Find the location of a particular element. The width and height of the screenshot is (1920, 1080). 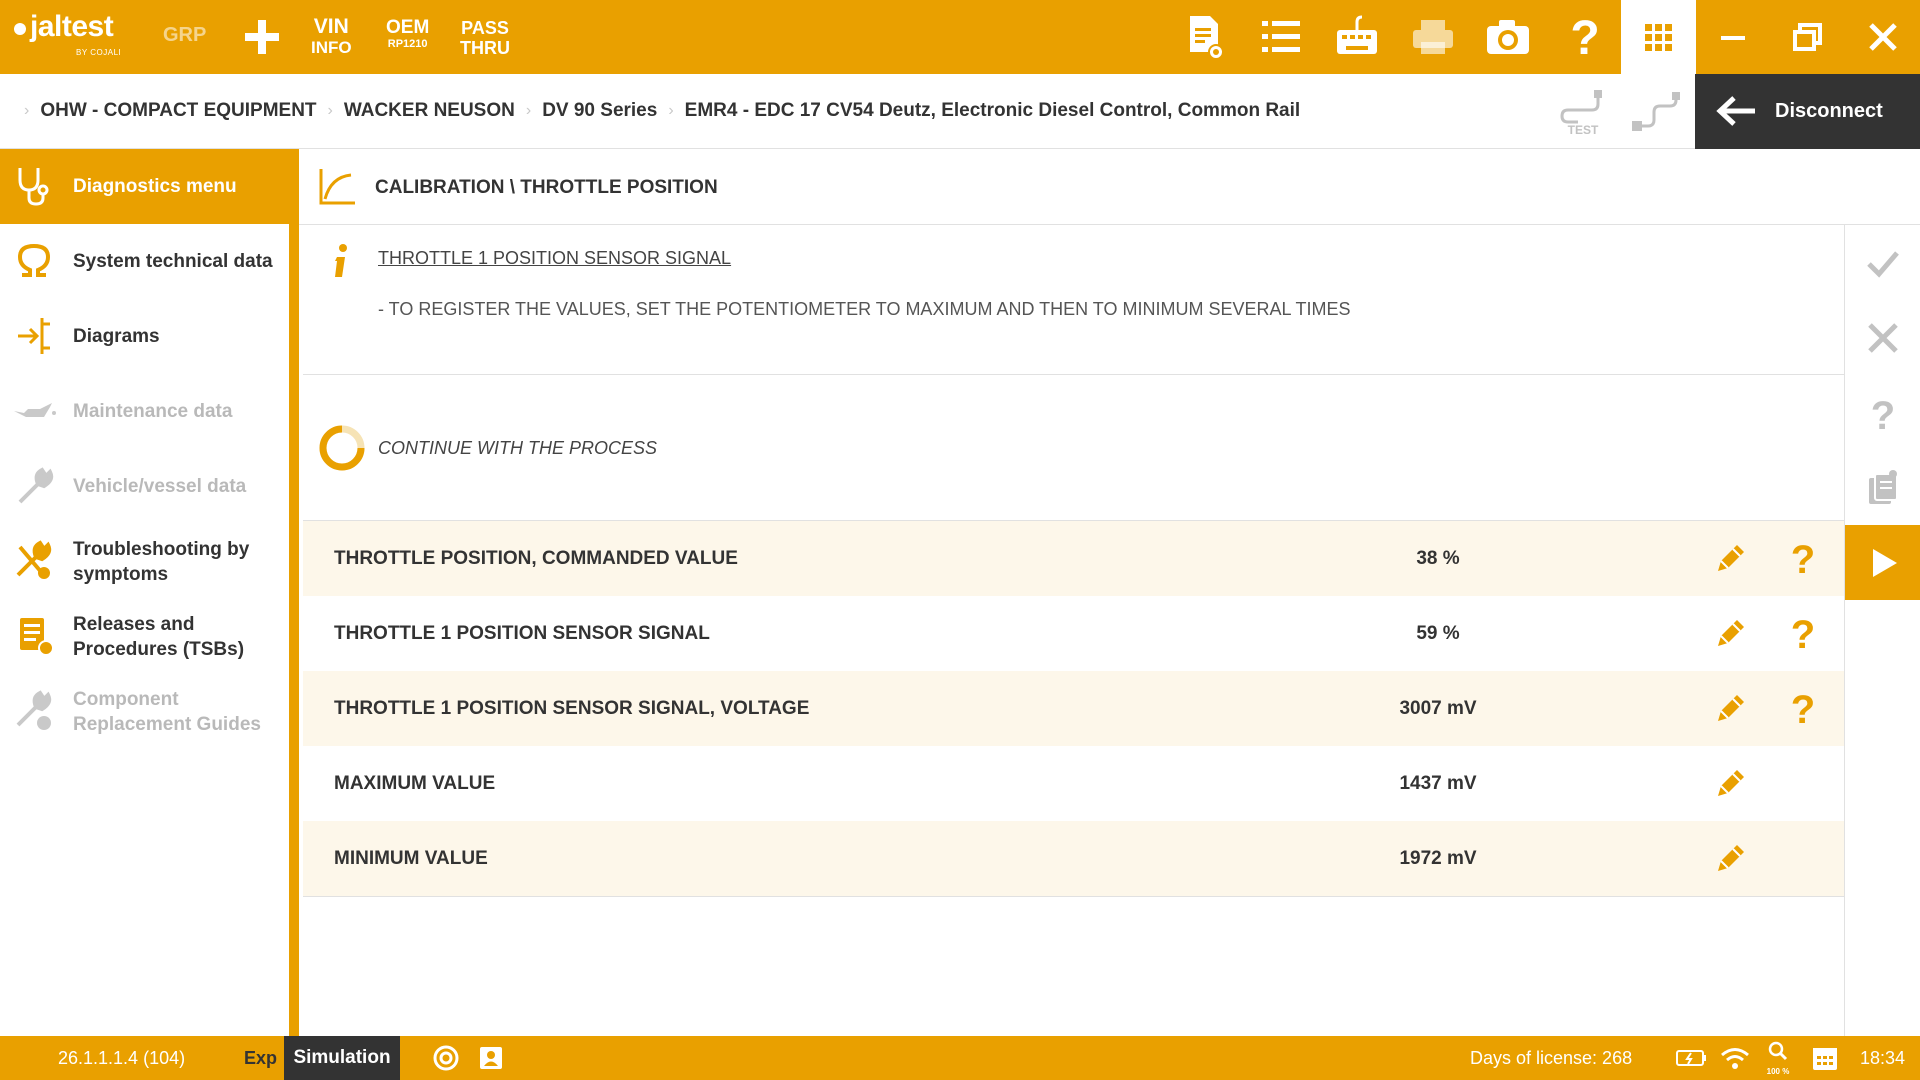

page-title: CALIBRATION \ THROTTLE POSITION is located at coordinates (546, 187).